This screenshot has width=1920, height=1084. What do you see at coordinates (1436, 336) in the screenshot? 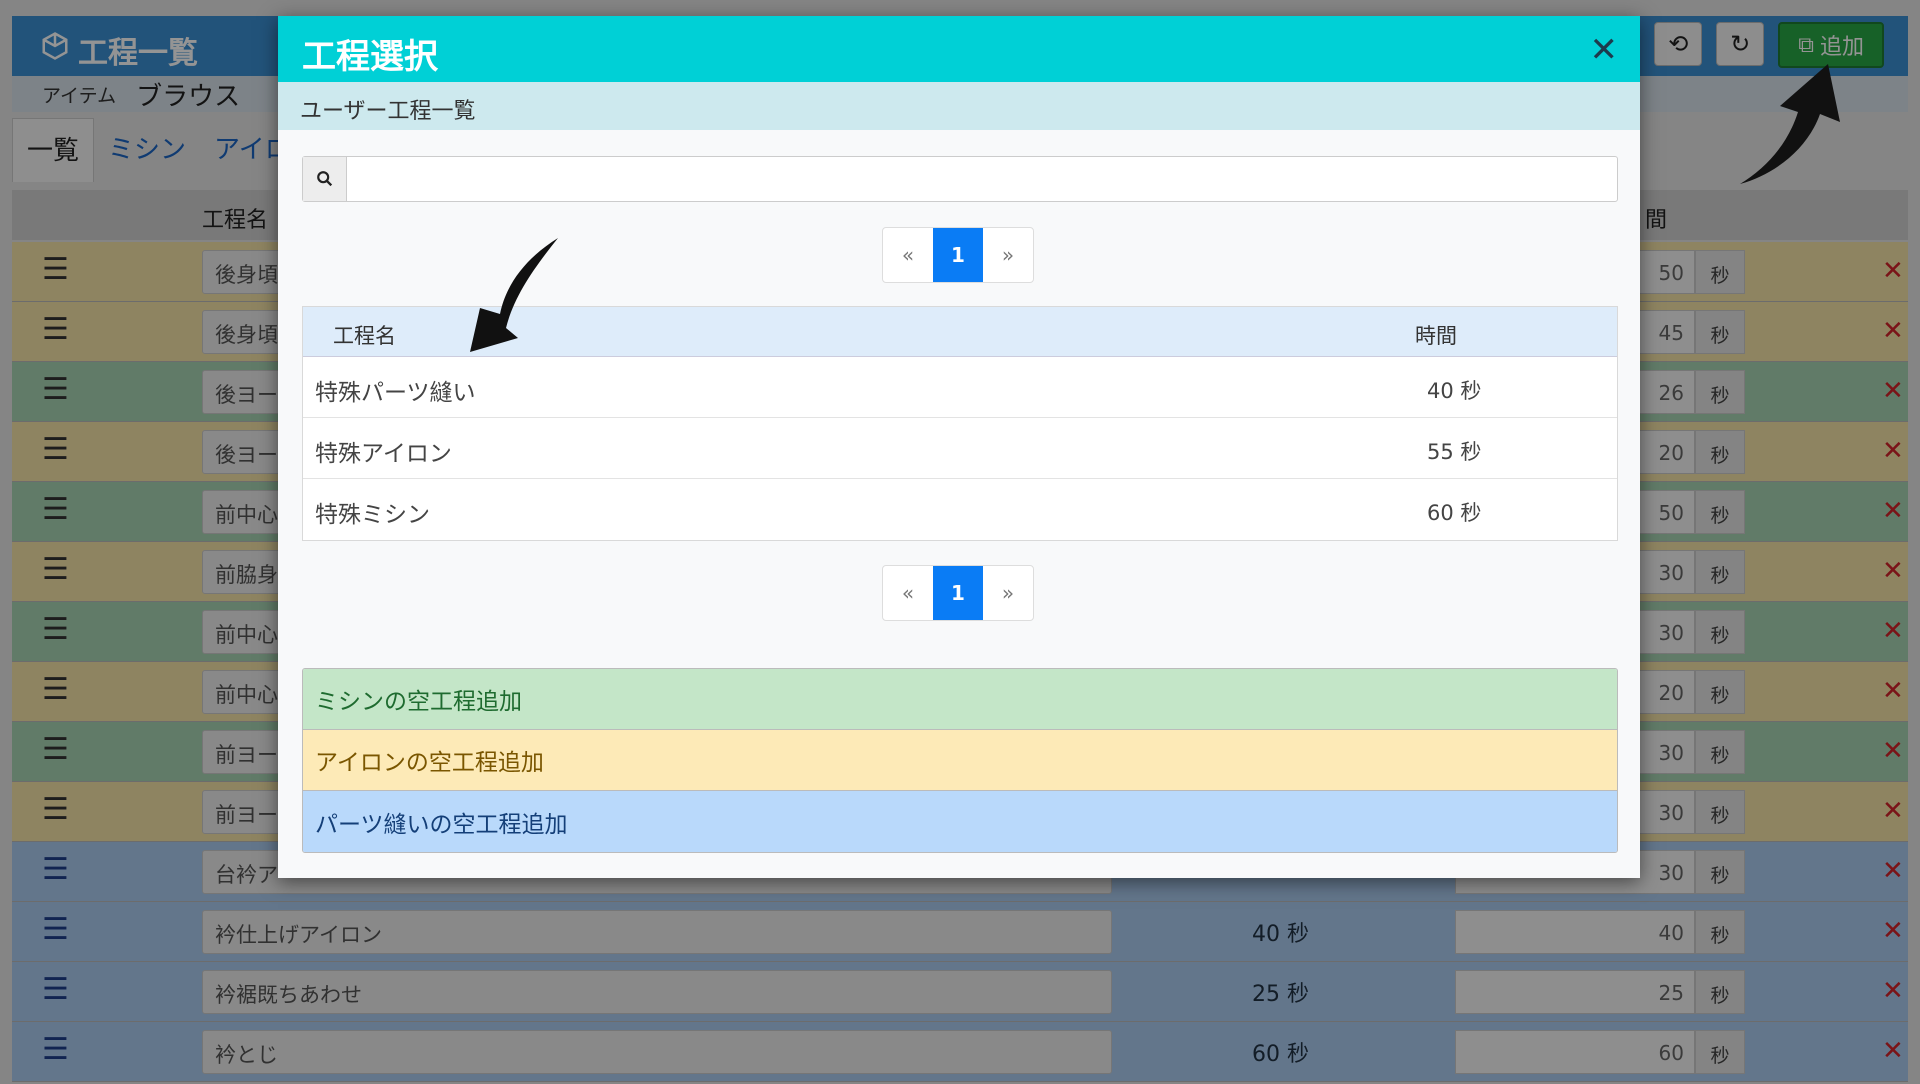
I see `col-time-header: 時間` at bounding box center [1436, 336].